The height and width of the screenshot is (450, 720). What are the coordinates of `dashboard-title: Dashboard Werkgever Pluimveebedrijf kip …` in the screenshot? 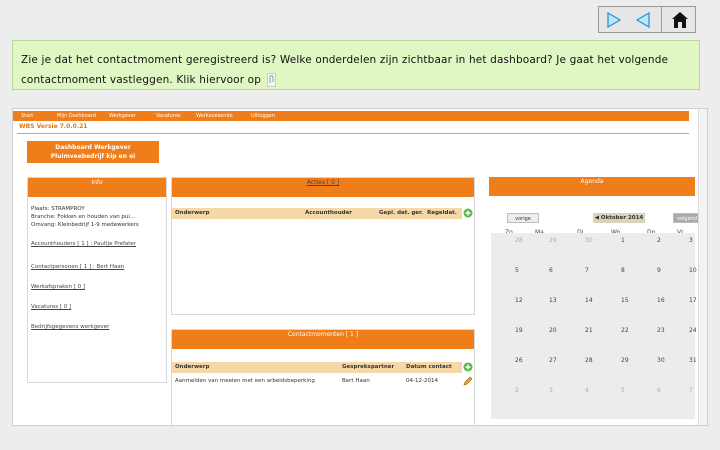 It's located at (93, 152).